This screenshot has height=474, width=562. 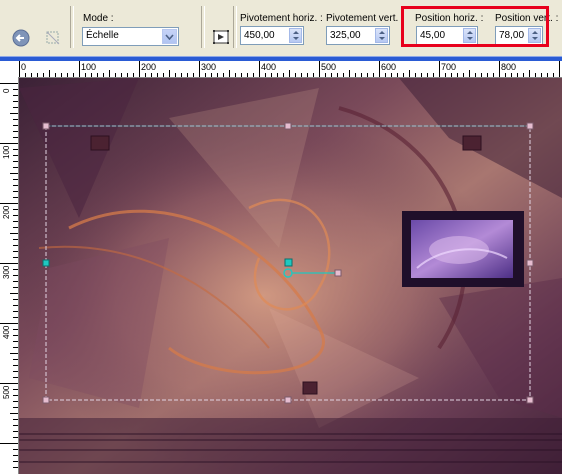 I want to click on pivot-v-spinbox: 325,00, so click(x=358, y=35).